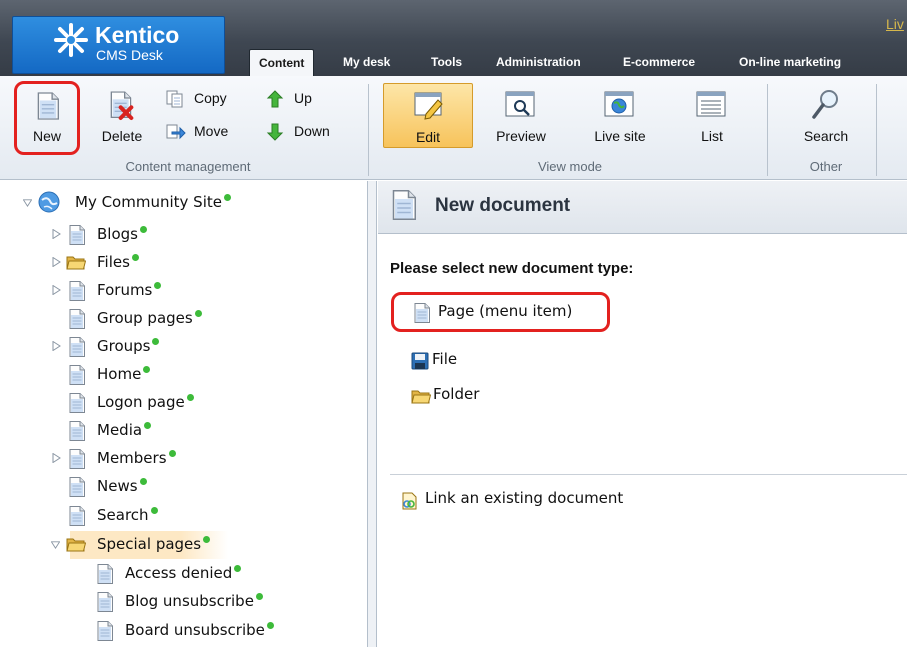 This screenshot has height=647, width=907. What do you see at coordinates (119, 374) in the screenshot?
I see `tree-node-label: Home` at bounding box center [119, 374].